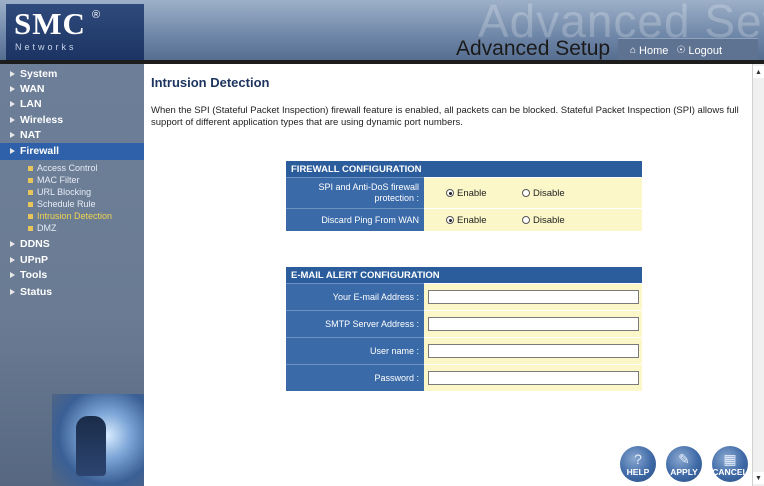  What do you see at coordinates (730, 472) in the screenshot?
I see `cancel-label: CANCEL` at bounding box center [730, 472].